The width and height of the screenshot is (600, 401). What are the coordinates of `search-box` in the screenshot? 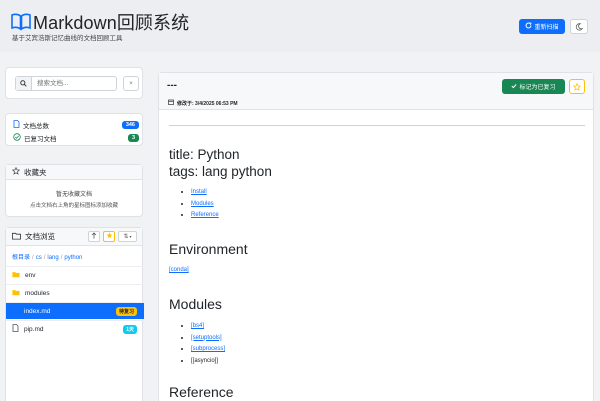 It's located at (66, 83).